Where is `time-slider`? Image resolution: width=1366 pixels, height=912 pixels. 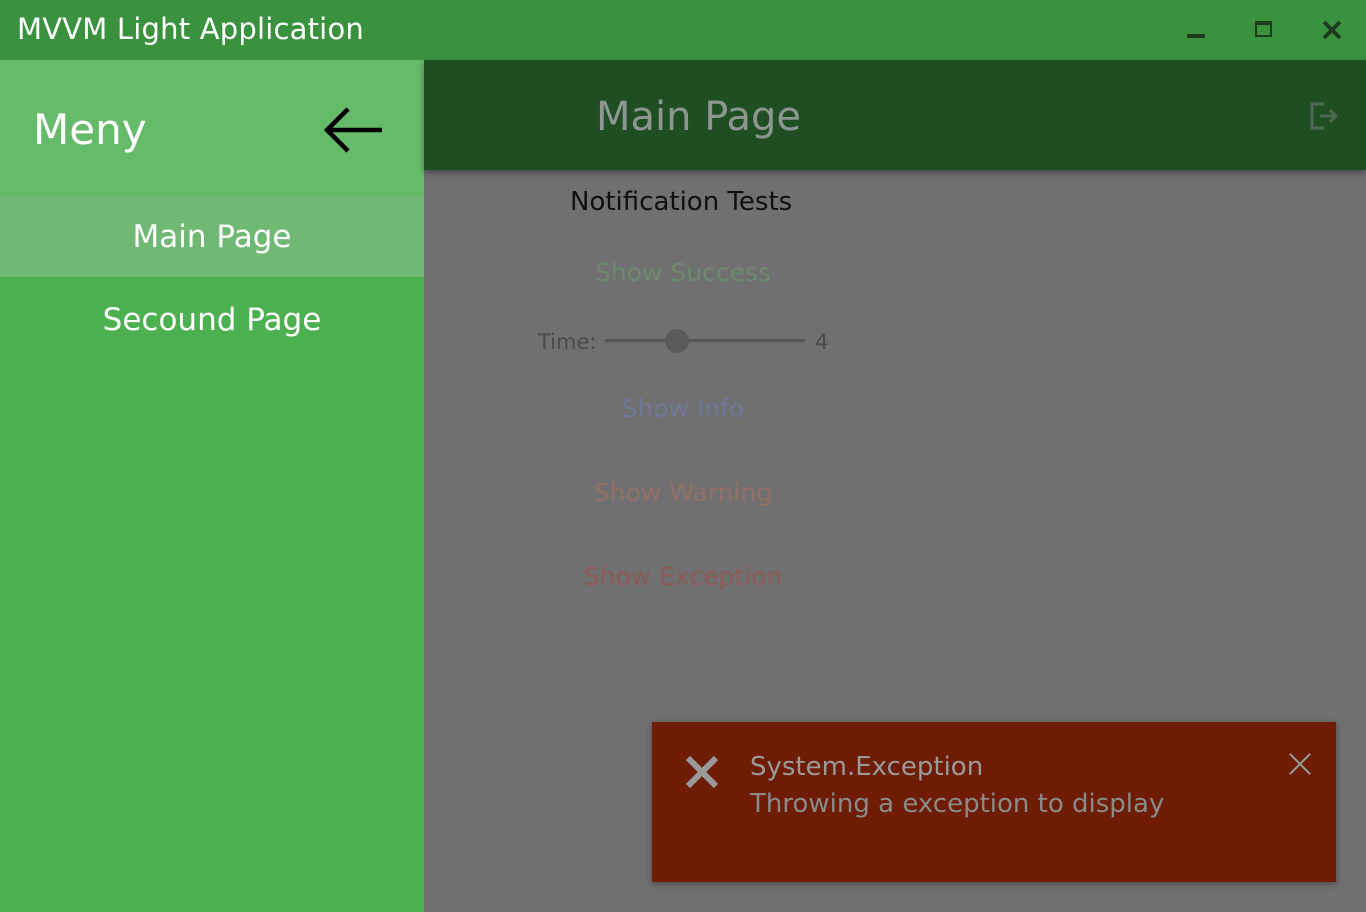 time-slider is located at coordinates (705, 342).